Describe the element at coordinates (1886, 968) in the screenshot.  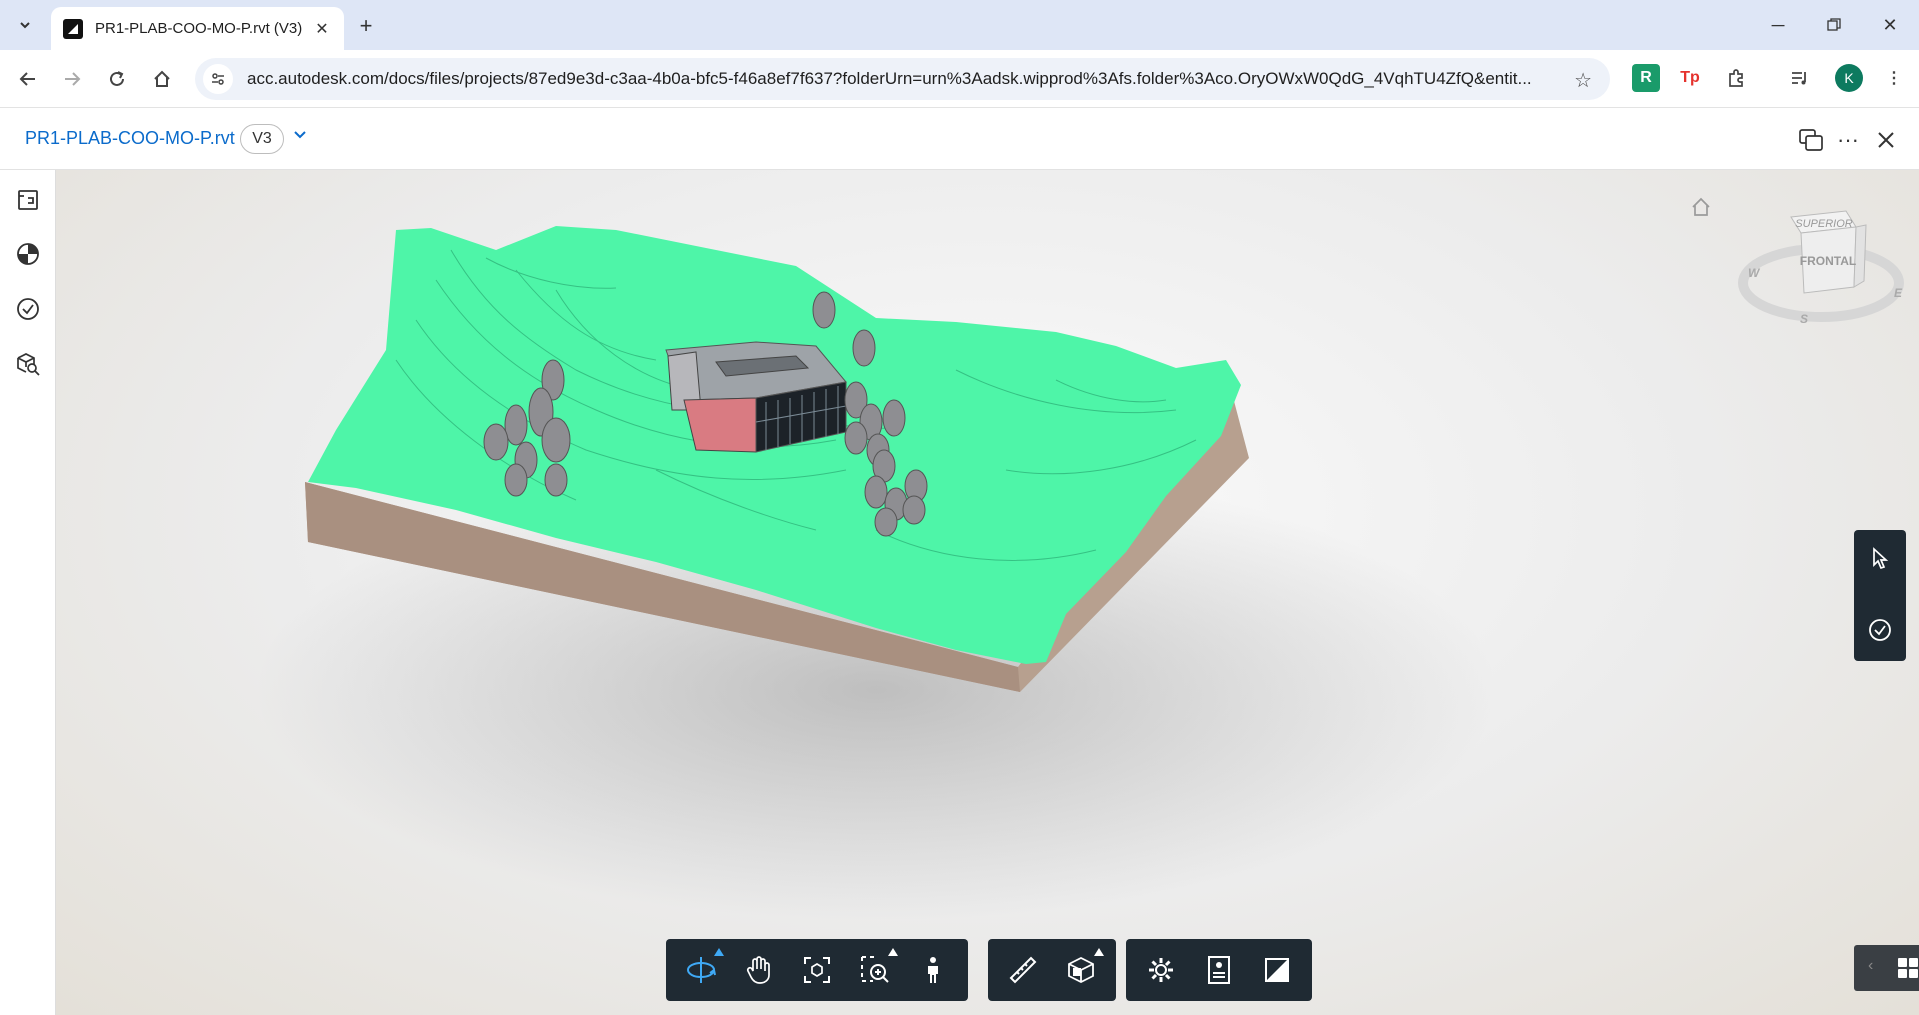
I see `model-browser-button: ‹ ›` at that location.